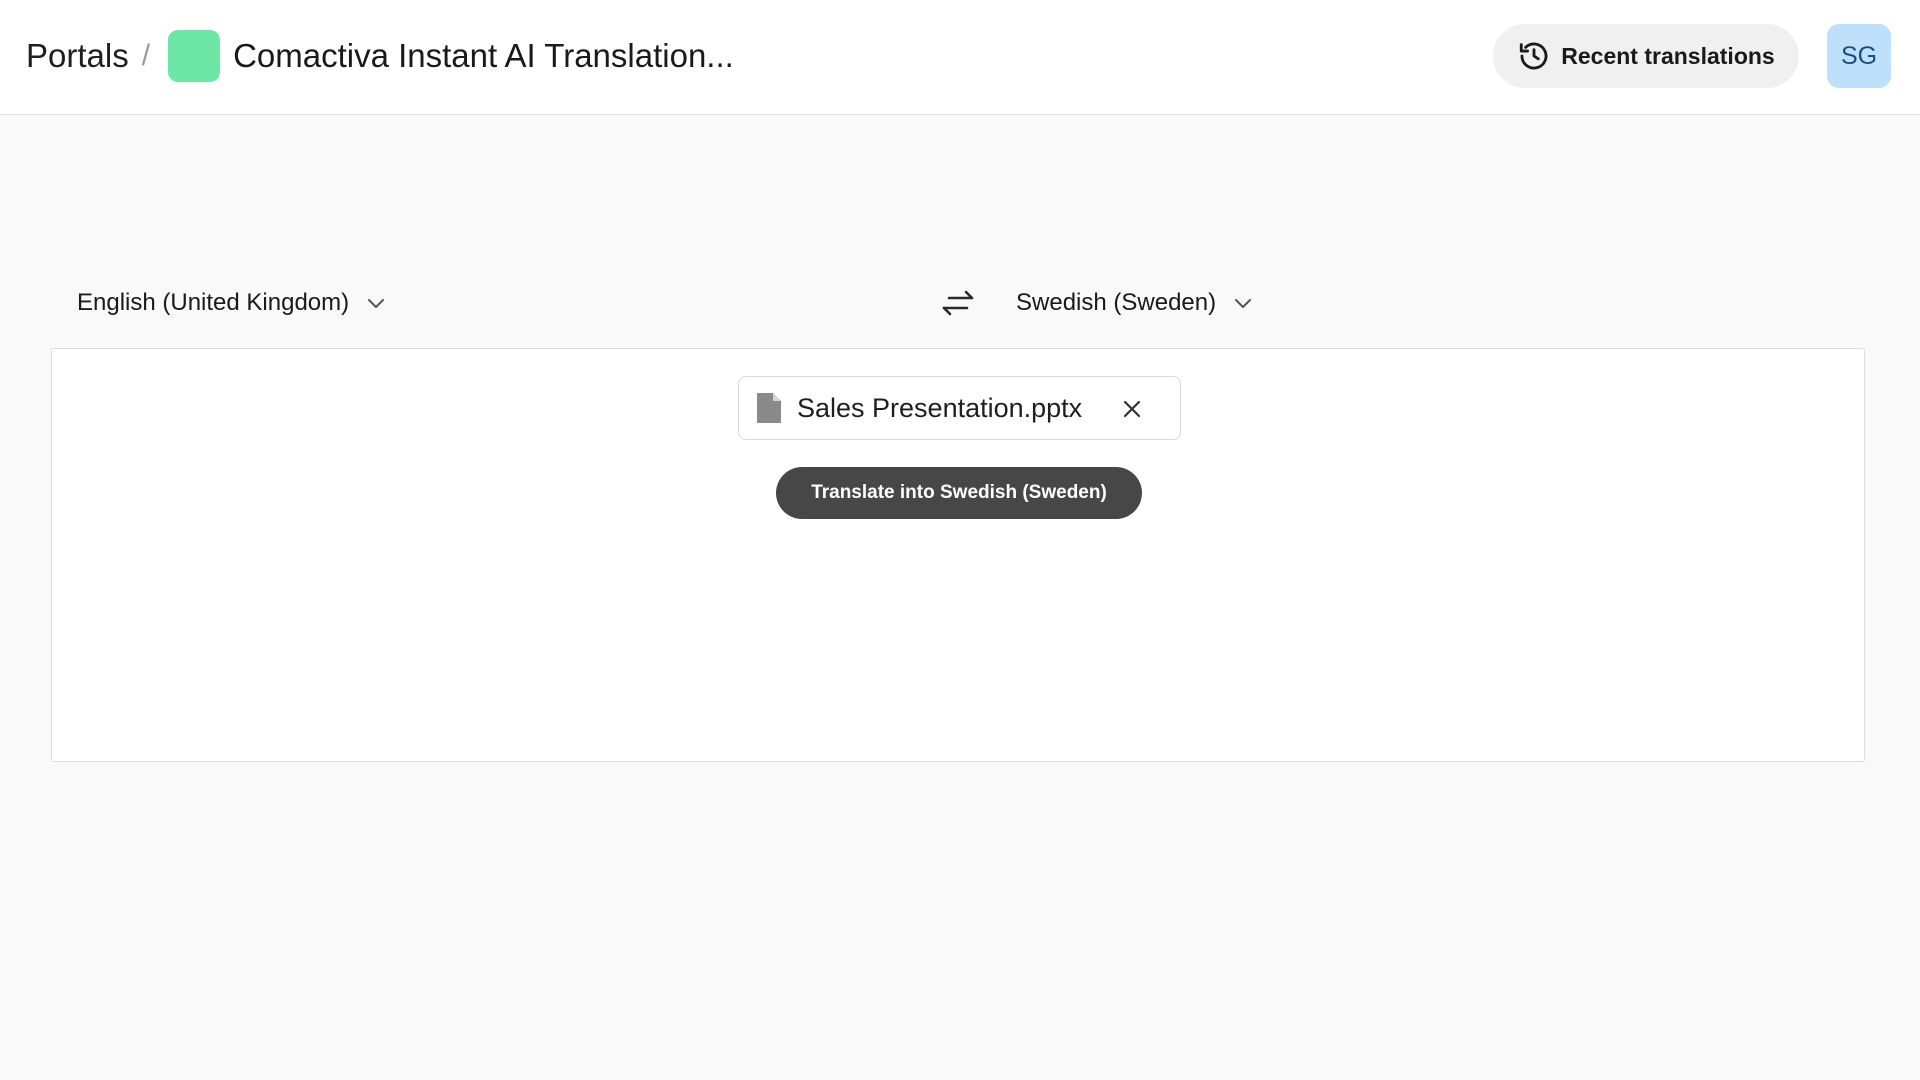  I want to click on uploaded-file-chip: Sales Presentation.pptx, so click(959, 408).